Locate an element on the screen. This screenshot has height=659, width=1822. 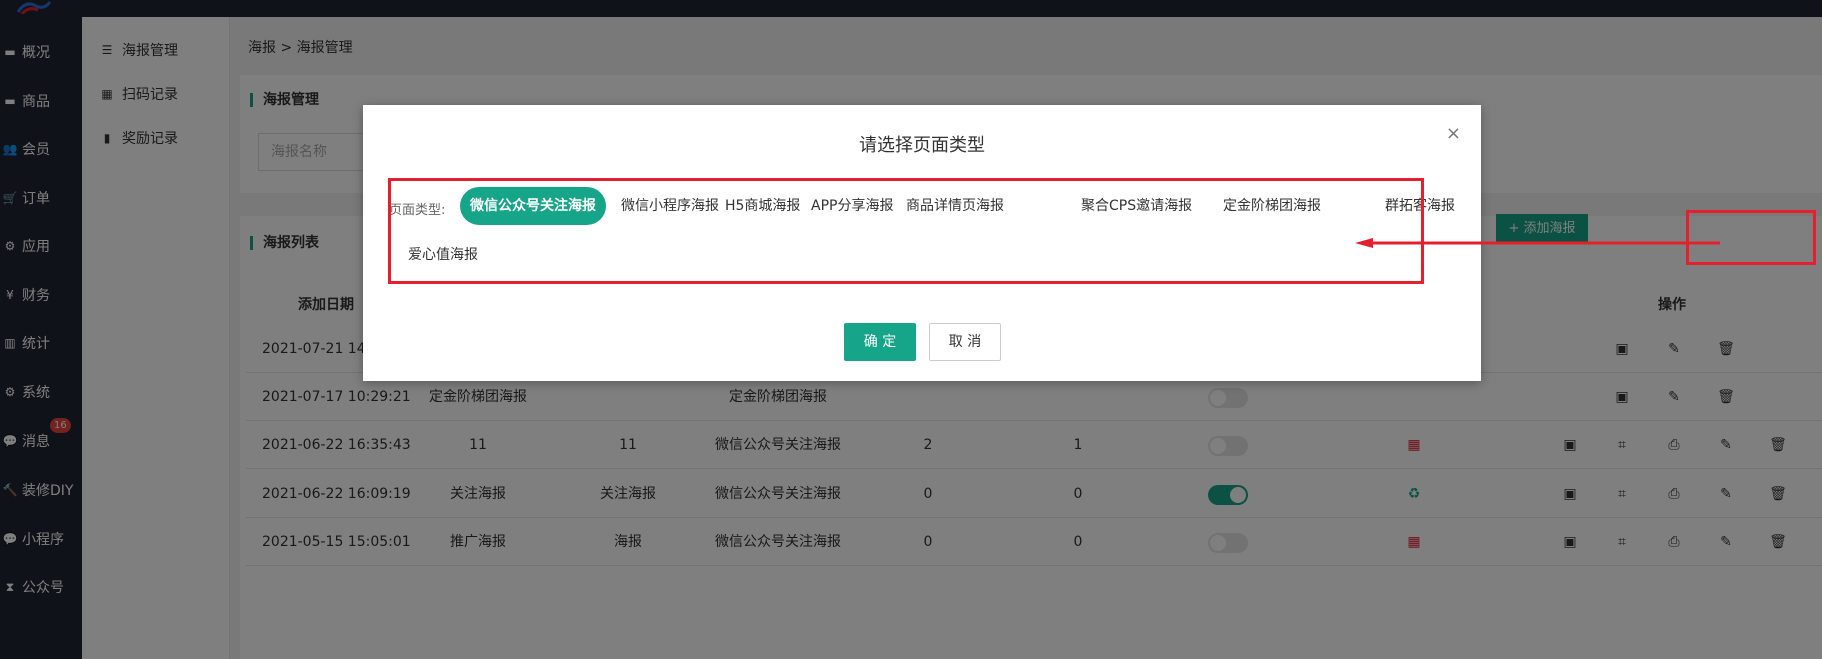
cancel-button: 取 消 is located at coordinates (965, 342).